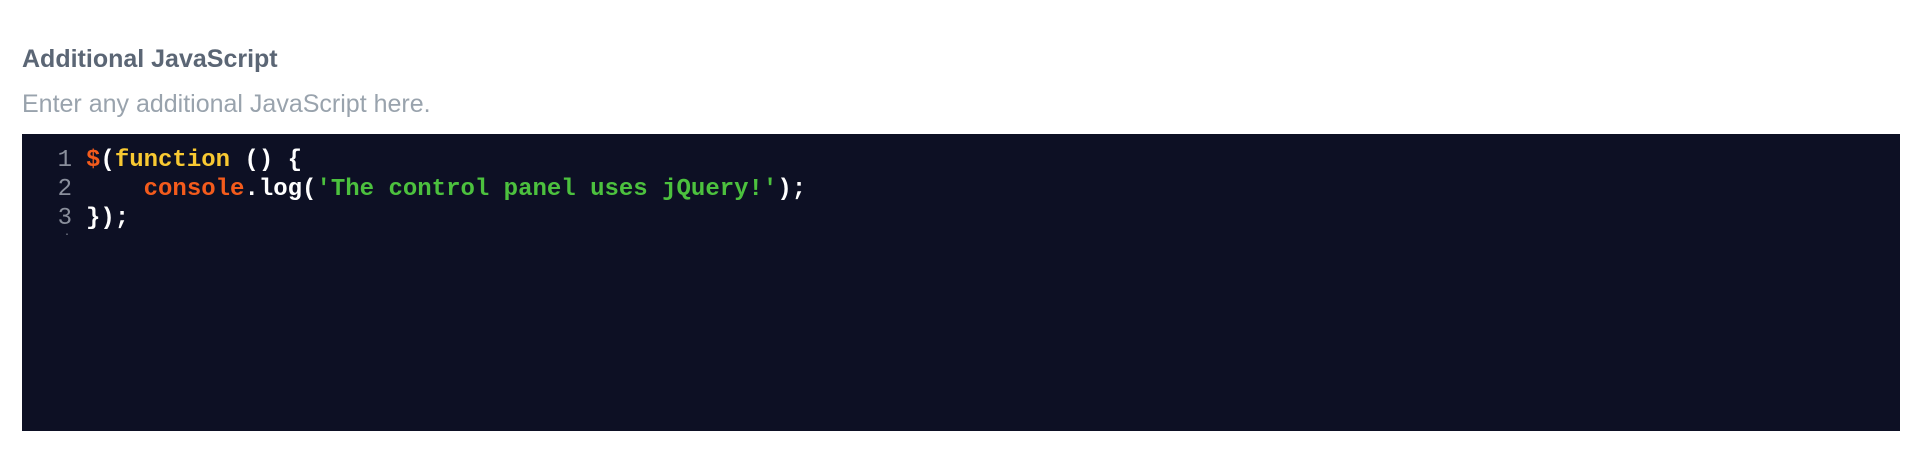  Describe the element at coordinates (64, 189) in the screenshot. I see `line-number: 2` at that location.